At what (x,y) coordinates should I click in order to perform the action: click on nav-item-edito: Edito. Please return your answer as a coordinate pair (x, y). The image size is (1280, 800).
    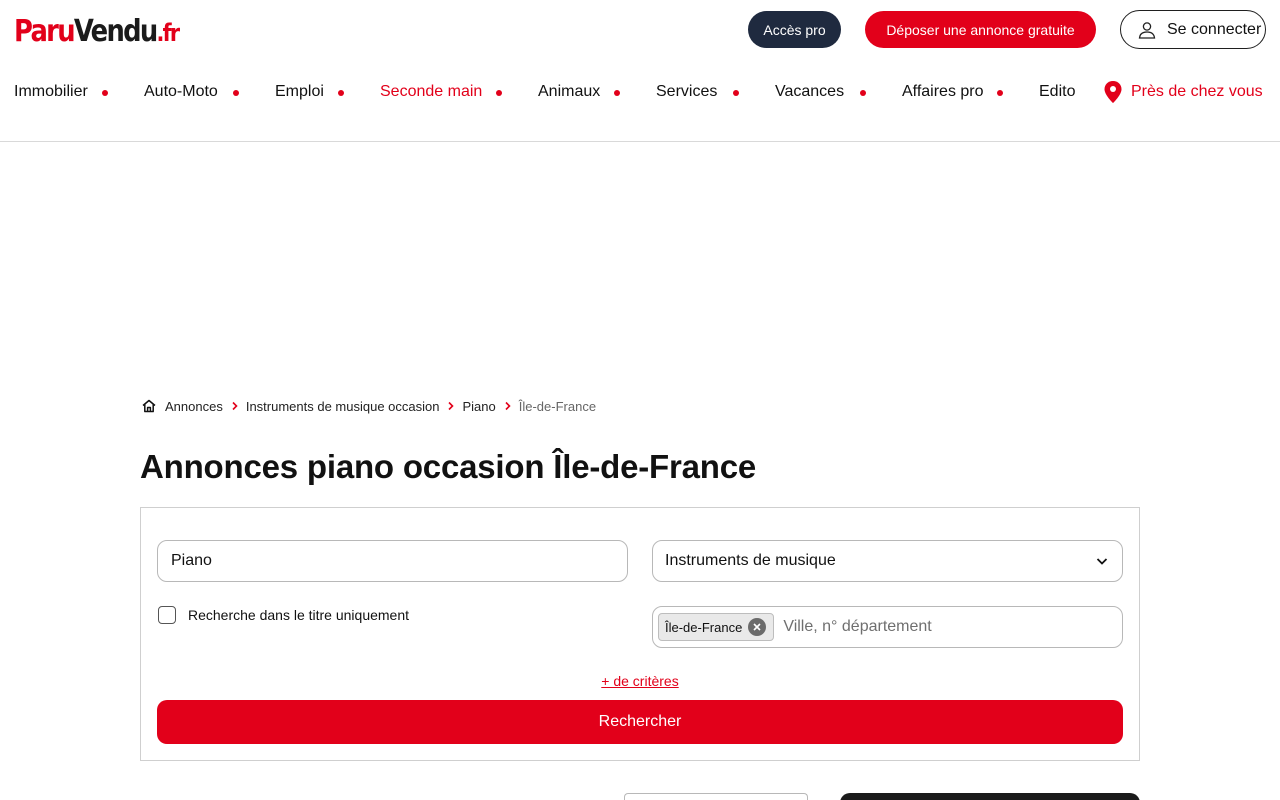
    Looking at the image, I should click on (1057, 92).